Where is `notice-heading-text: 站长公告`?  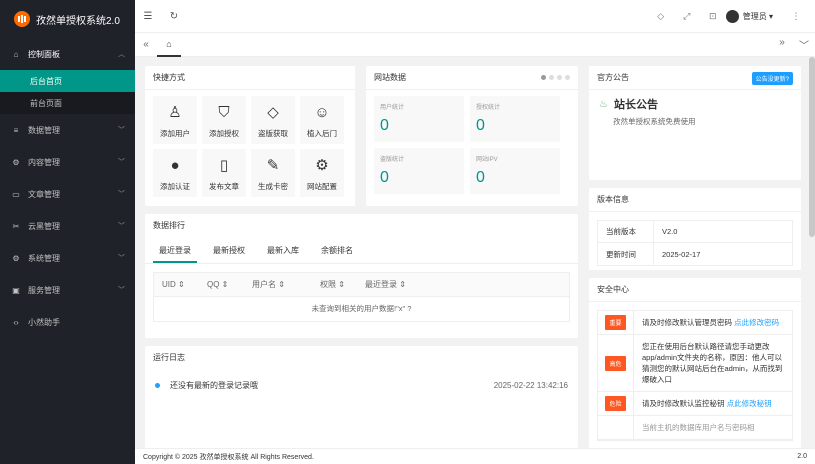 notice-heading-text: 站长公告 is located at coordinates (635, 105).